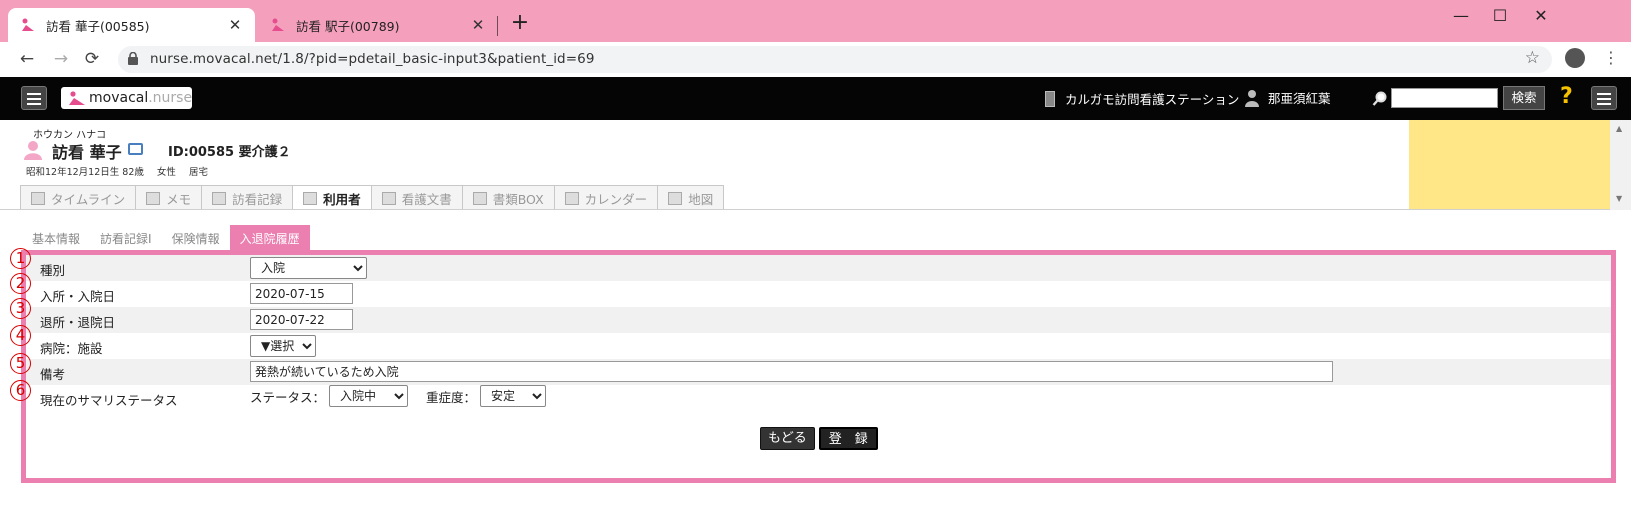 The width and height of the screenshot is (1631, 517). What do you see at coordinates (153, 198) in the screenshot?
I see `pencil-icon` at bounding box center [153, 198].